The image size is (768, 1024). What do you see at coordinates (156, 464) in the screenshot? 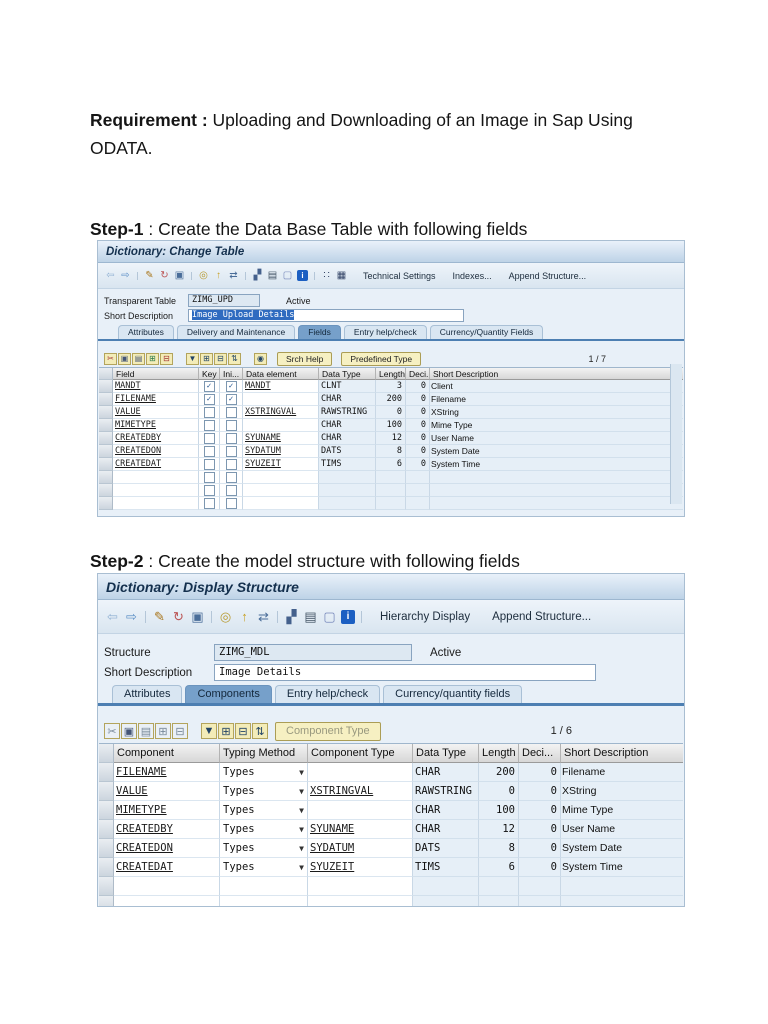
I see `cell-field: CREATEDAT` at bounding box center [156, 464].